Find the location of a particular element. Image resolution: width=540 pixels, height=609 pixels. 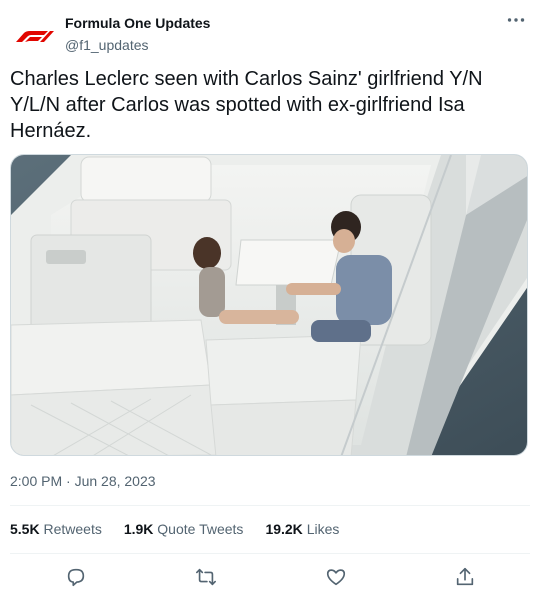

share-icon is located at coordinates (465, 576).